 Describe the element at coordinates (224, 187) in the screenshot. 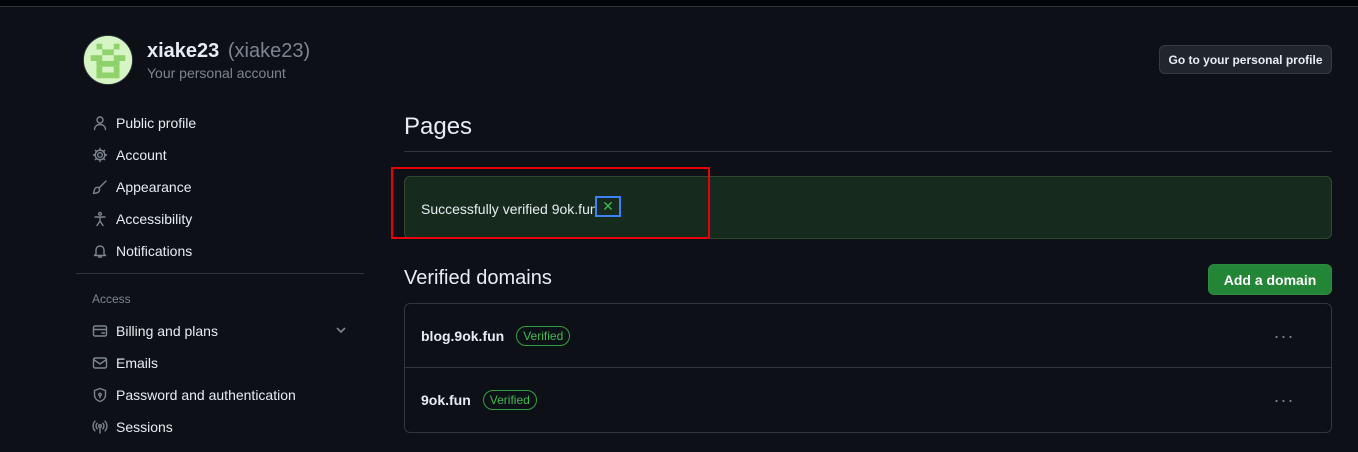

I see `sidebar-item-appearance: Appearance` at that location.